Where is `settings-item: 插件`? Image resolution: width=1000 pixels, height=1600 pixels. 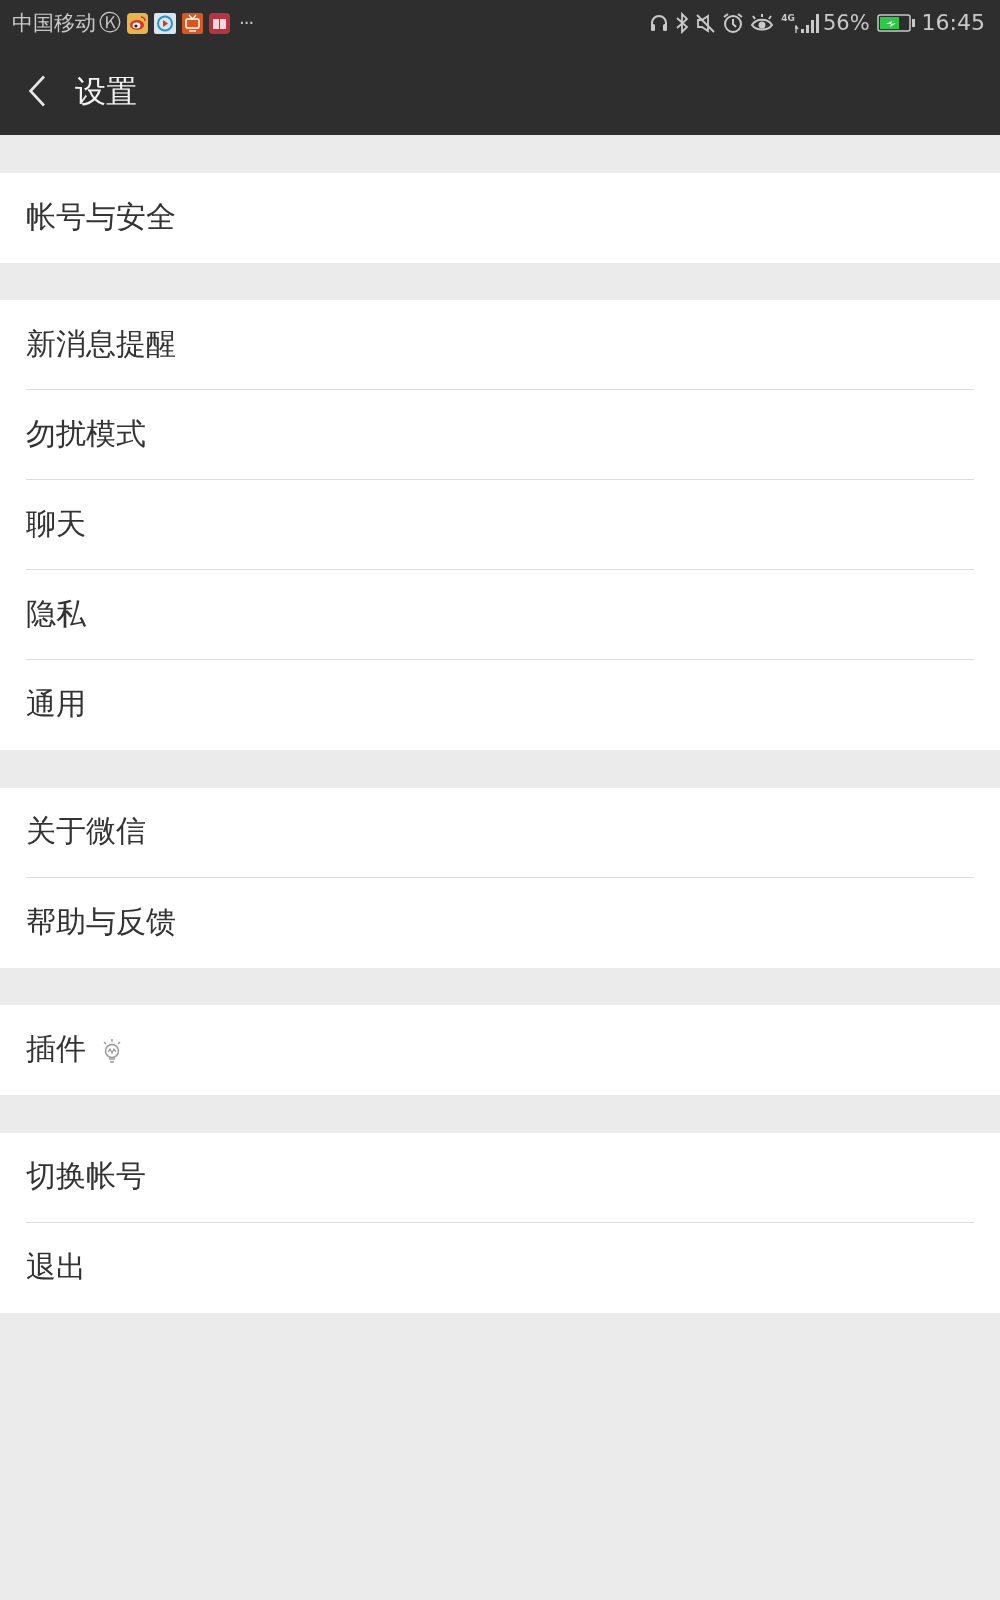
settings-item: 插件 is located at coordinates (500, 1050).